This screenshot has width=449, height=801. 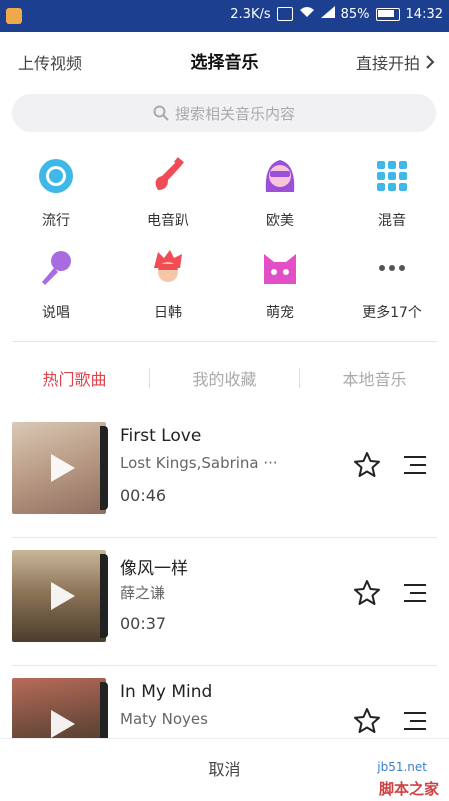 I want to click on category-label: 更多17个, so click(x=392, y=313).